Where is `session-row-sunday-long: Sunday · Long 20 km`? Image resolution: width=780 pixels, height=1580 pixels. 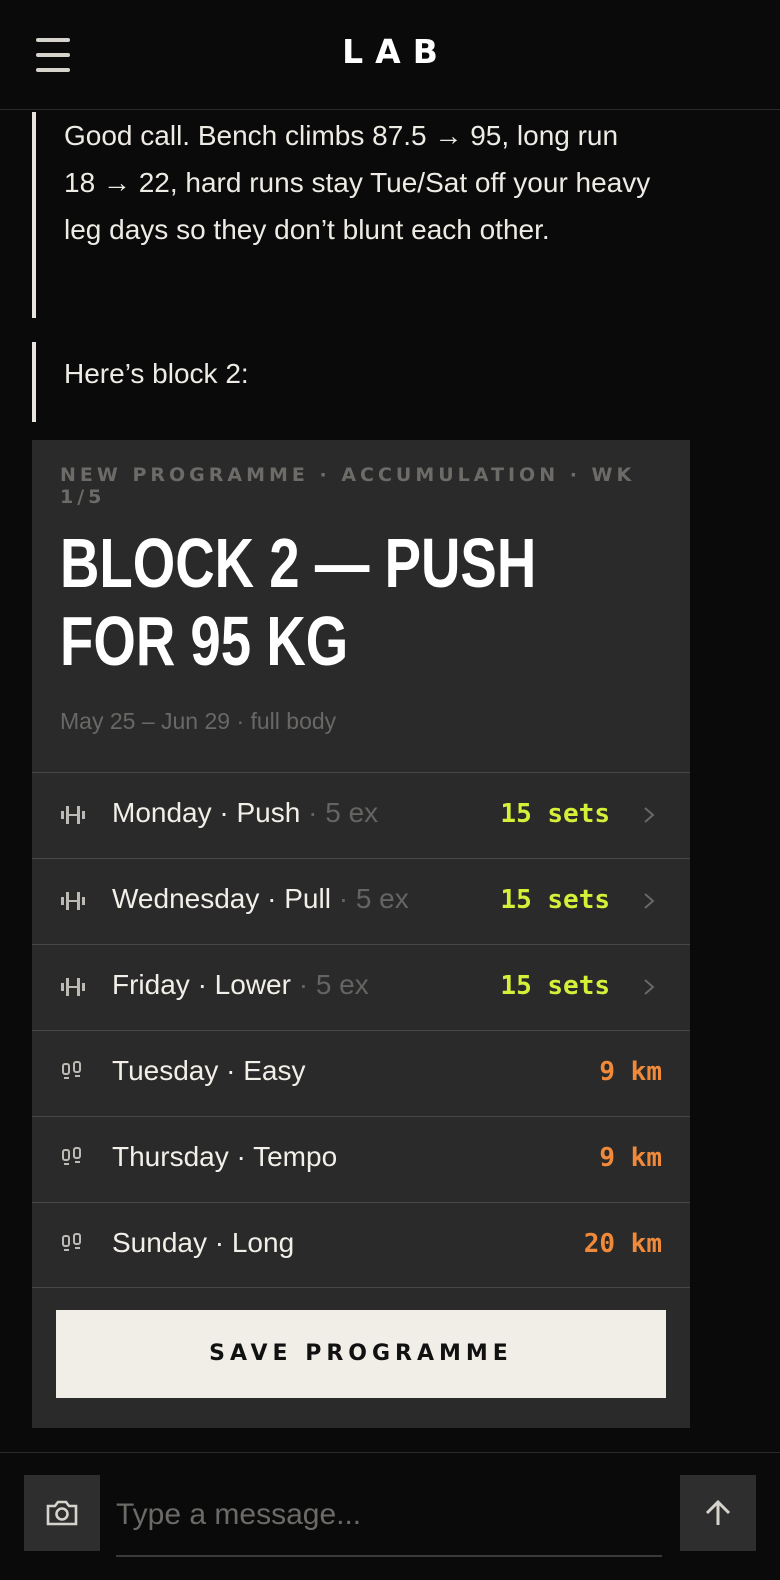
session-row-sunday-long: Sunday · Long 20 km is located at coordinates (361, 1245).